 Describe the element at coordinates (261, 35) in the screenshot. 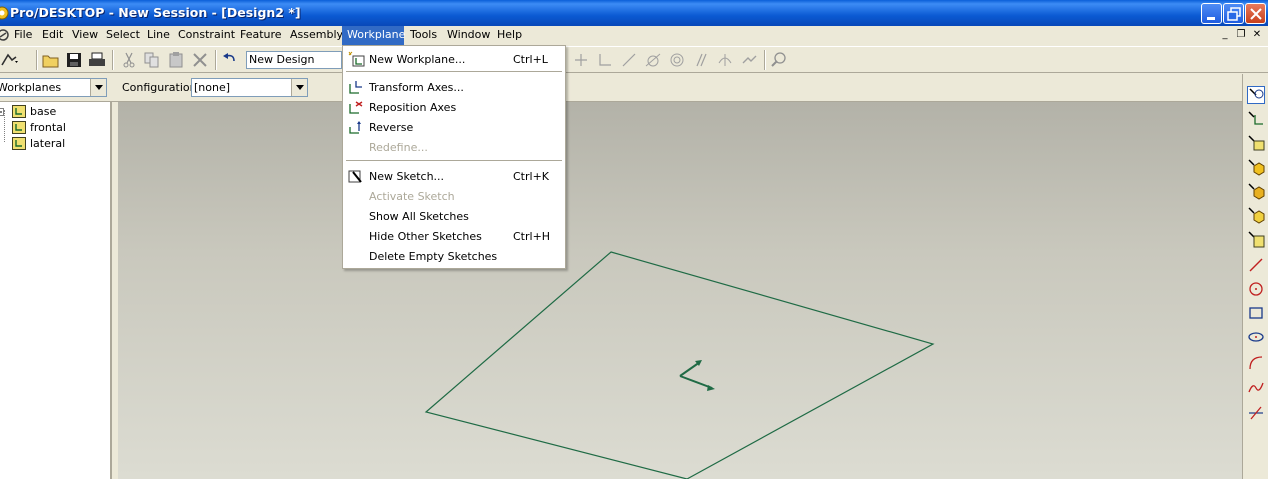

I see `menu-feature: Feature` at that location.